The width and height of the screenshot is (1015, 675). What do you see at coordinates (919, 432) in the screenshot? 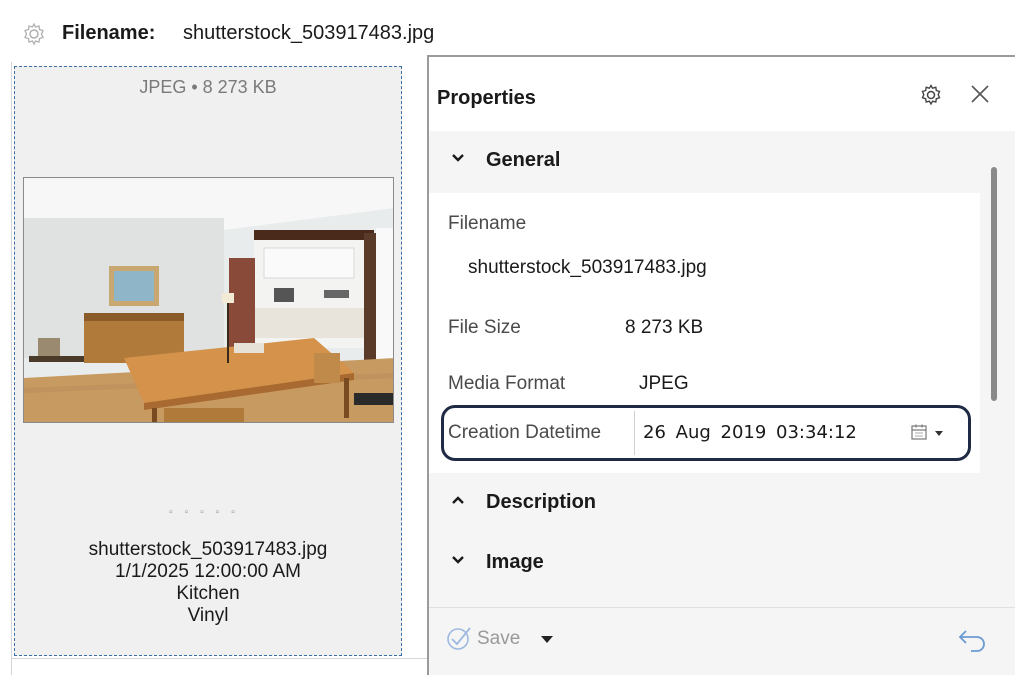
I see `calendar-icon` at bounding box center [919, 432].